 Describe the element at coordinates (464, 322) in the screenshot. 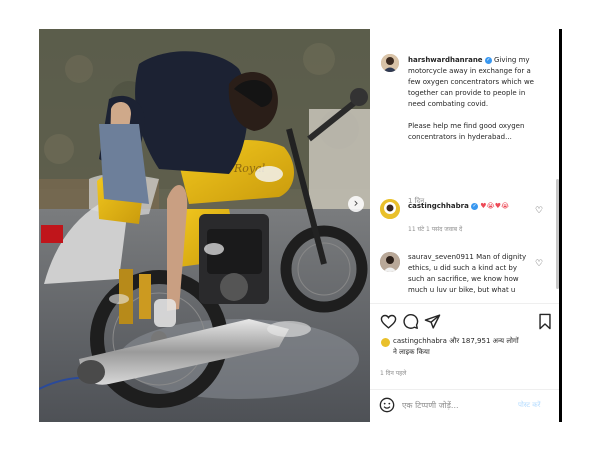

I see `action-bar` at that location.